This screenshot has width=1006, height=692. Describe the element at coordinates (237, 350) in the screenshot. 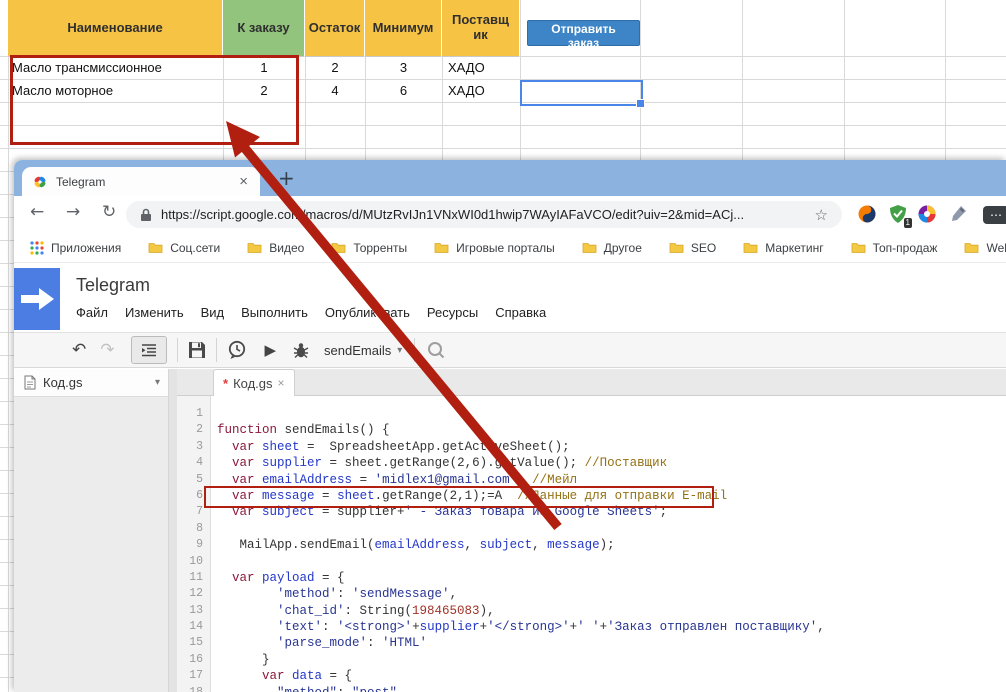

I see `execution-log-icon` at that location.